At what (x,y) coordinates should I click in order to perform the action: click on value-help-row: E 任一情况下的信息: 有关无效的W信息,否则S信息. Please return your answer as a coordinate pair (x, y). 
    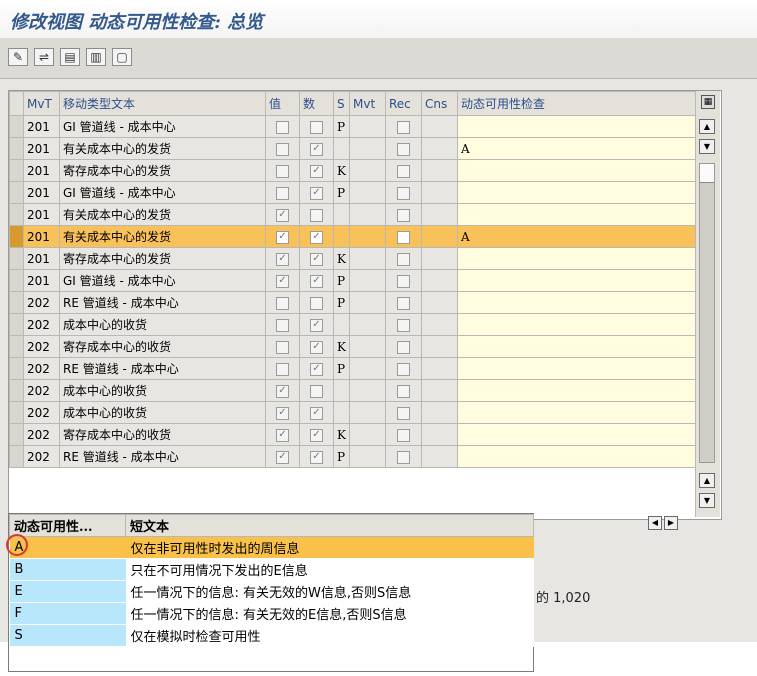
    Looking at the image, I should click on (271, 591).